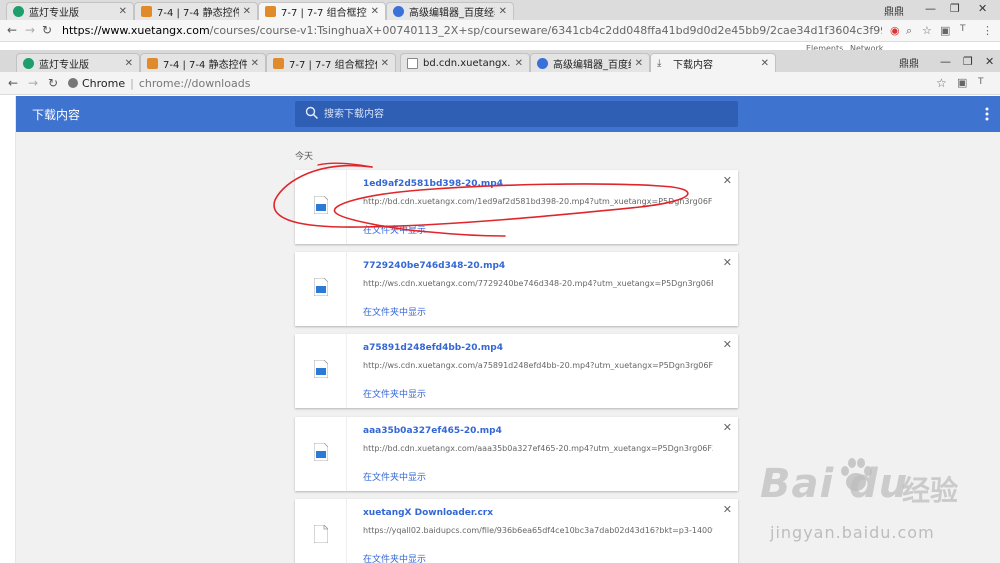 Image resolution: width=1000 pixels, height=563 pixels. I want to click on inner-tab-5: ⤓ 下载内容 ✕, so click(713, 62).